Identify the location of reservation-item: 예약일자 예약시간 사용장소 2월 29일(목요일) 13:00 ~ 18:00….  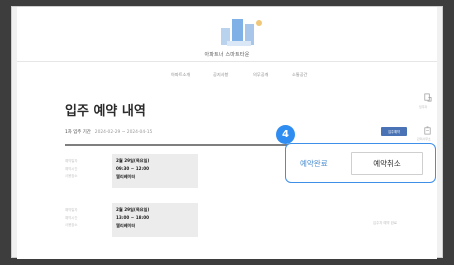
(195, 222).